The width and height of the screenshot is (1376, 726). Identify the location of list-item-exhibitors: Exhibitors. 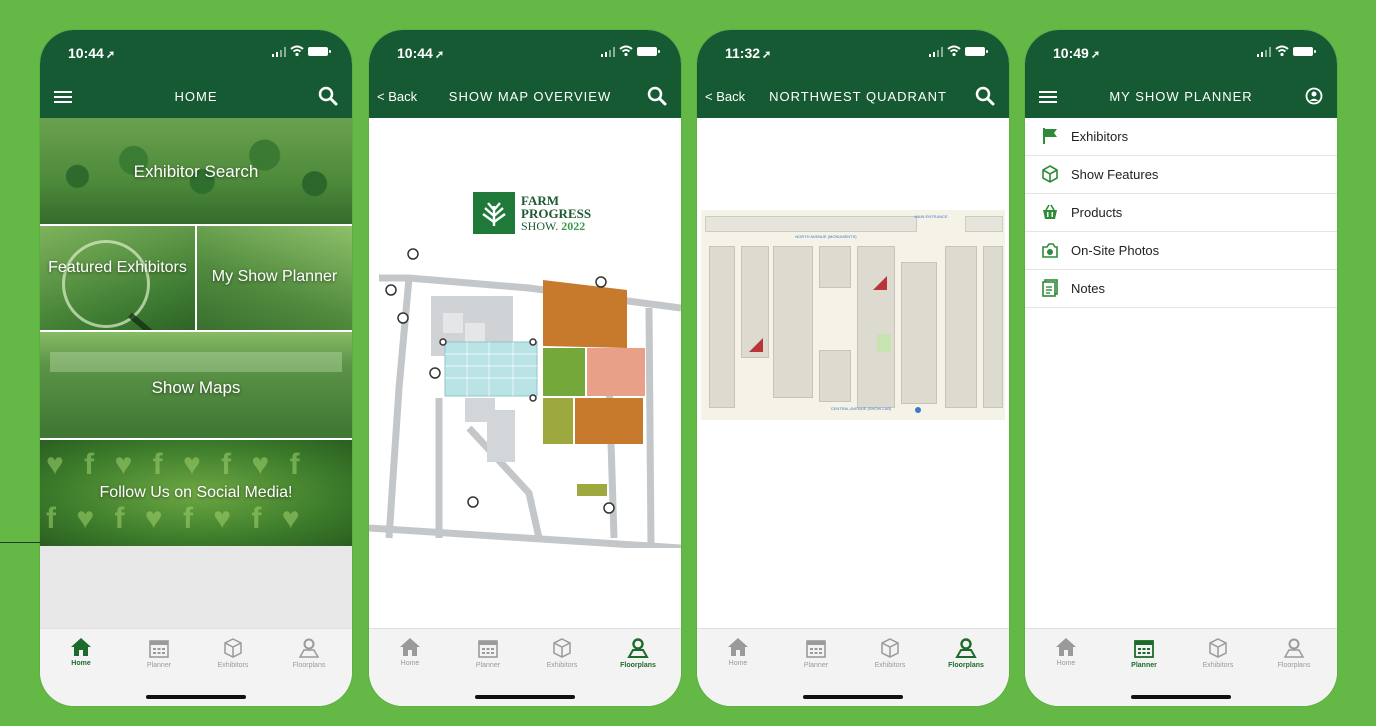
(1181, 137).